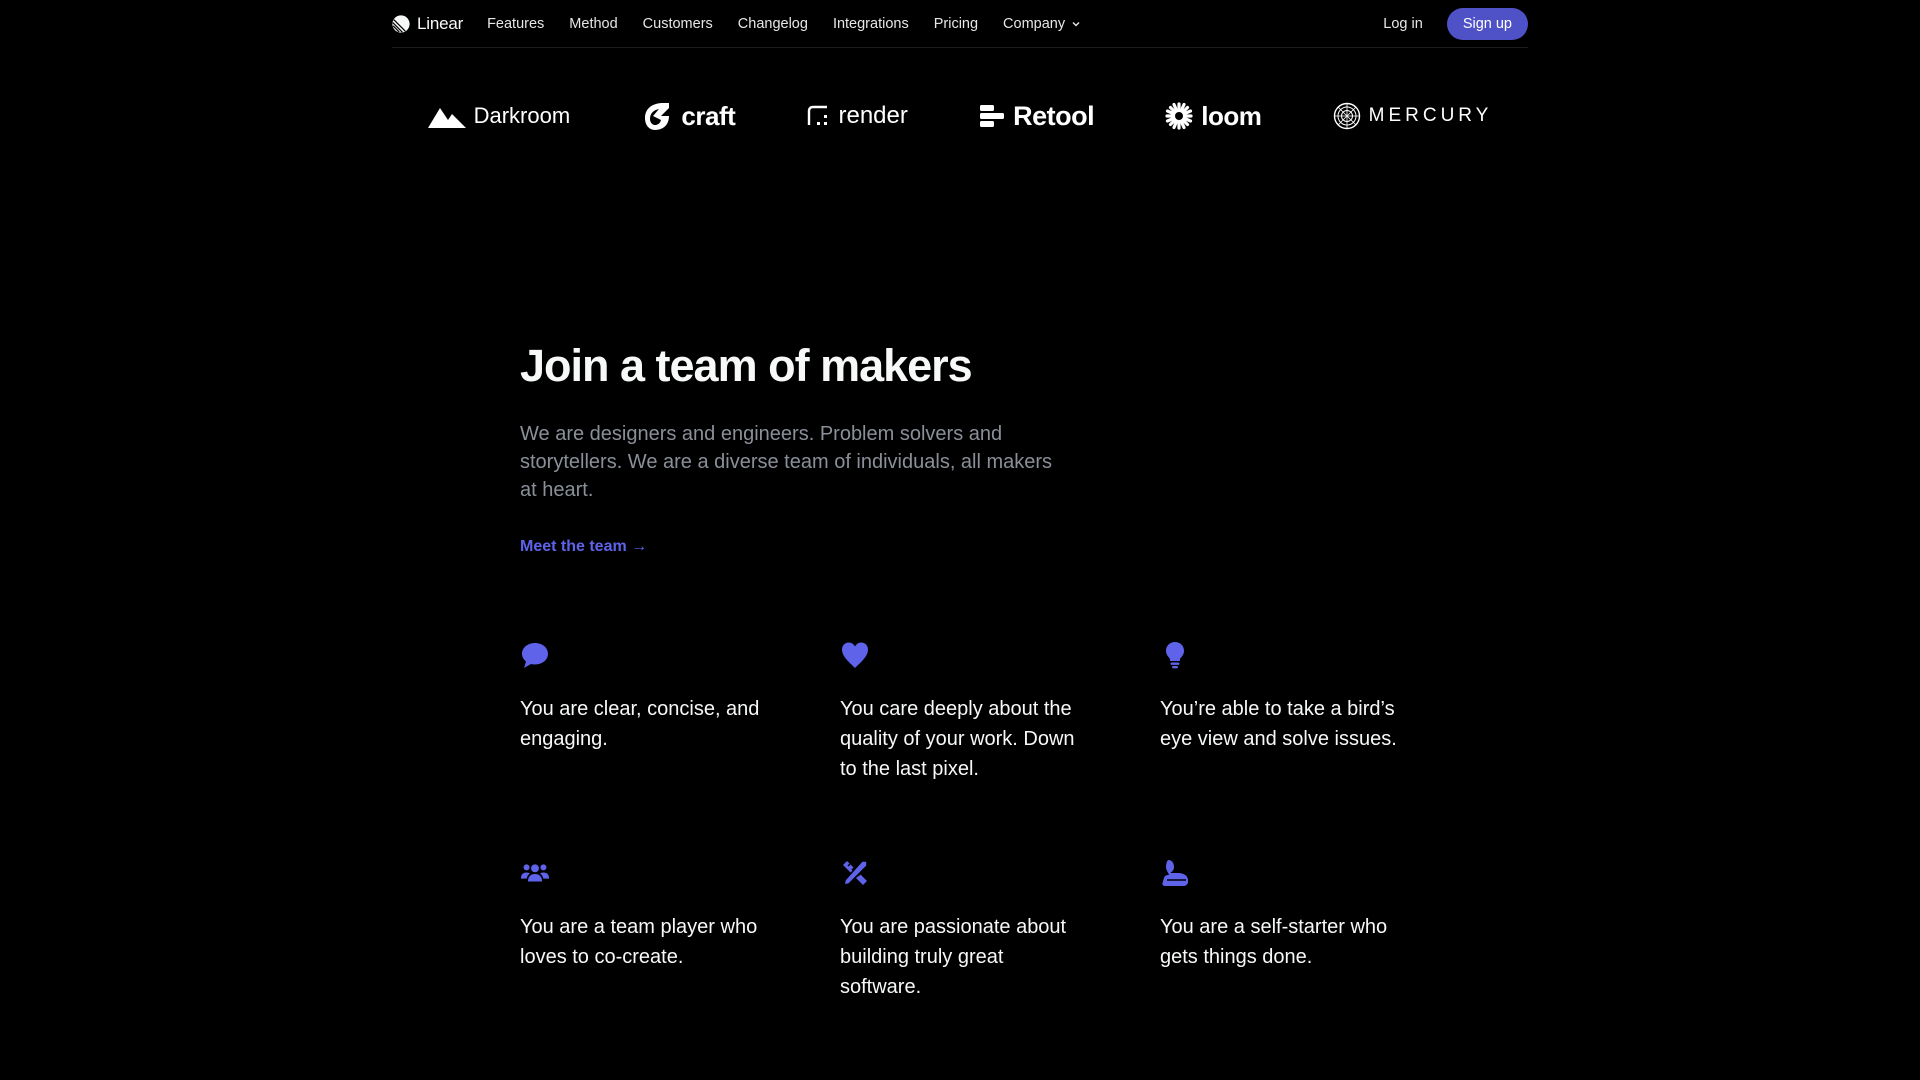 This screenshot has width=1920, height=1080. What do you see at coordinates (871, 24) in the screenshot?
I see `nav-link-integrations: Integrations` at bounding box center [871, 24].